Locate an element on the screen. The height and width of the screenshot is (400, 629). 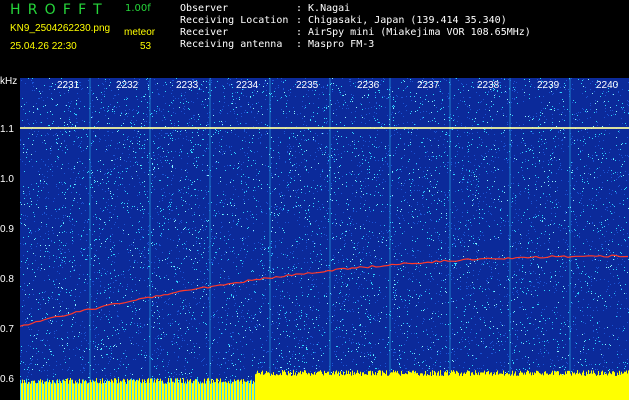
observer-value: : K.Nagai is located at coordinates (323, 8).